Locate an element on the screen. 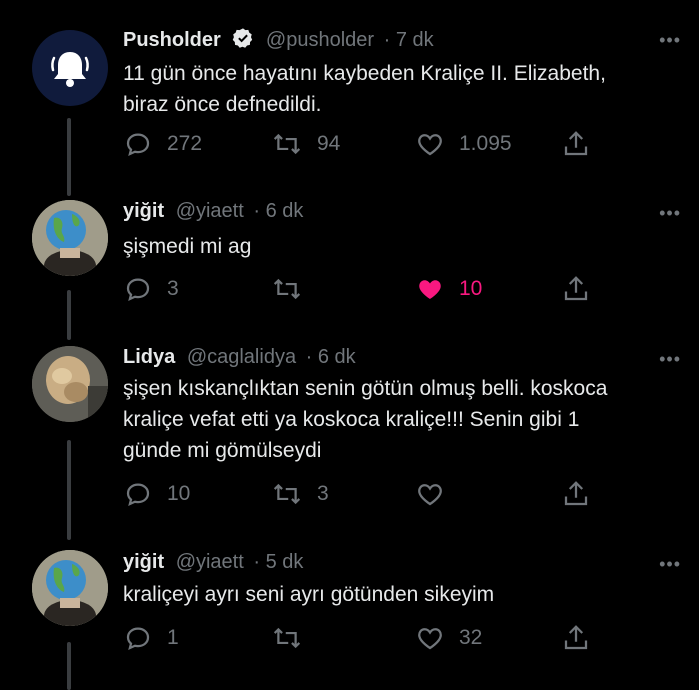  like-button is located at coordinates (437, 494).